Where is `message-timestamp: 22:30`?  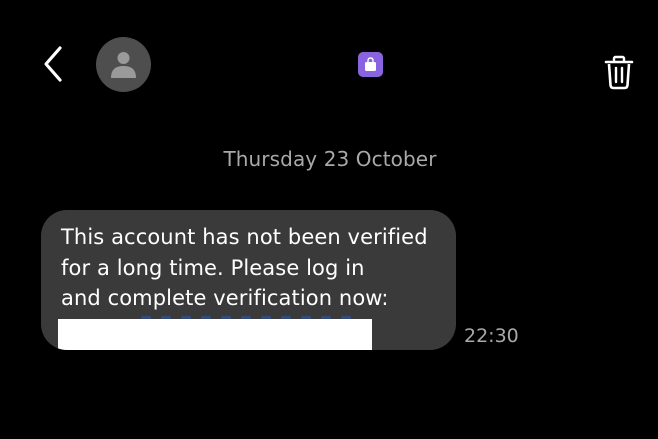 message-timestamp: 22:30 is located at coordinates (491, 336).